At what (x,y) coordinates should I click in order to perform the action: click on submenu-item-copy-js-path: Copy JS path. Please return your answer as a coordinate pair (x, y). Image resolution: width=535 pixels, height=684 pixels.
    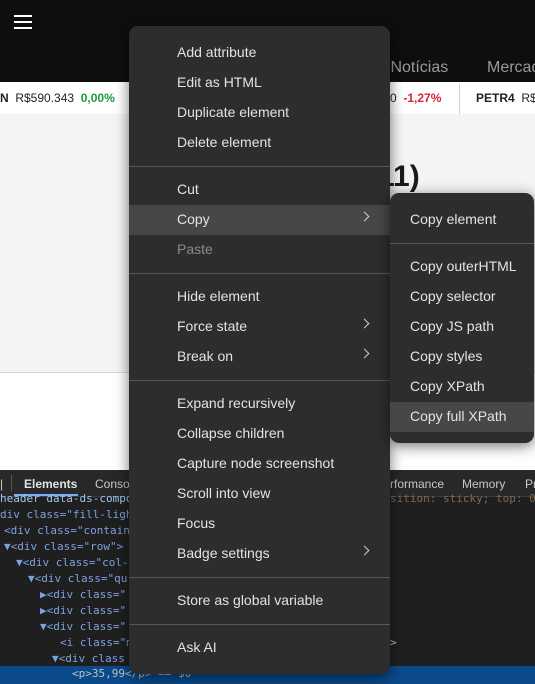
    Looking at the image, I should click on (462, 327).